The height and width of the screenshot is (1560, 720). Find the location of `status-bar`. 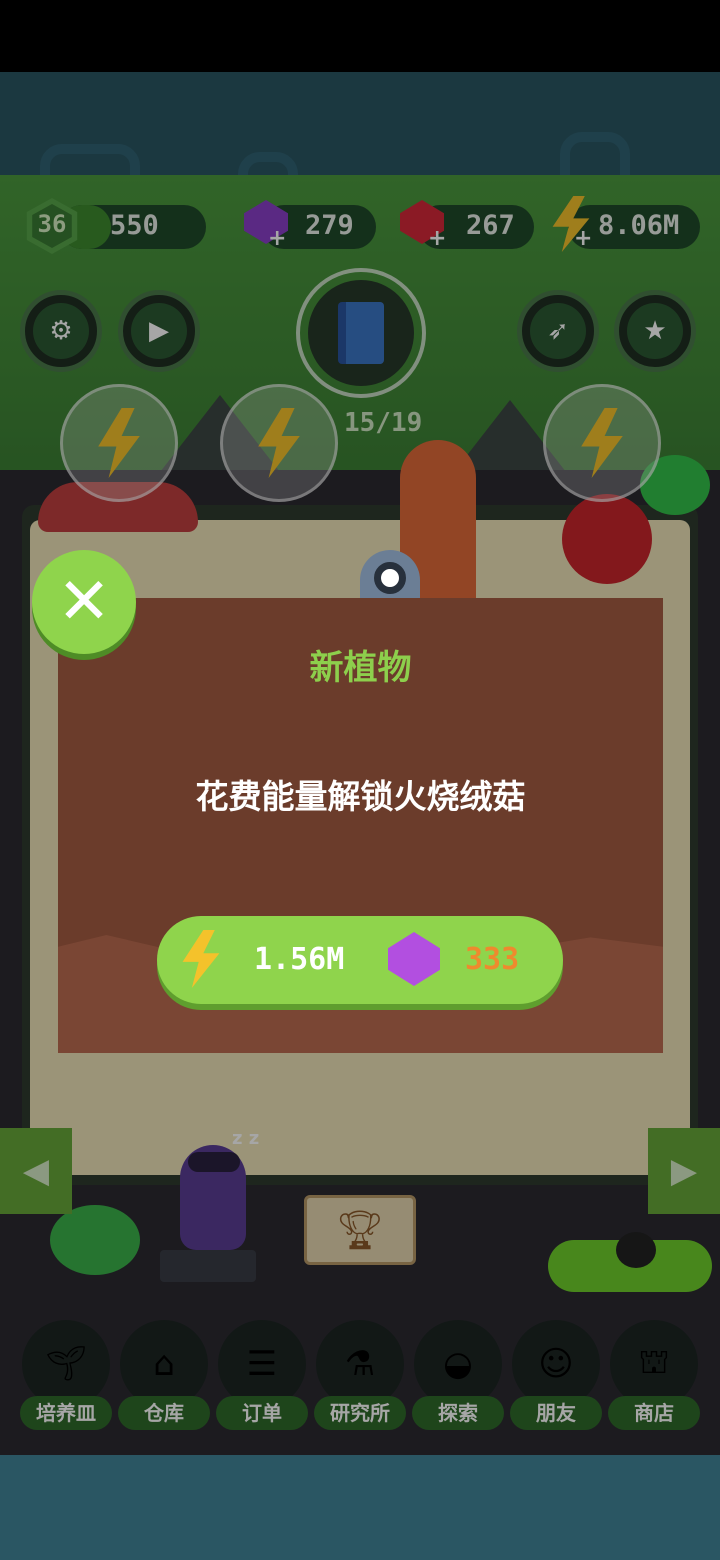

status-bar is located at coordinates (360, 36).